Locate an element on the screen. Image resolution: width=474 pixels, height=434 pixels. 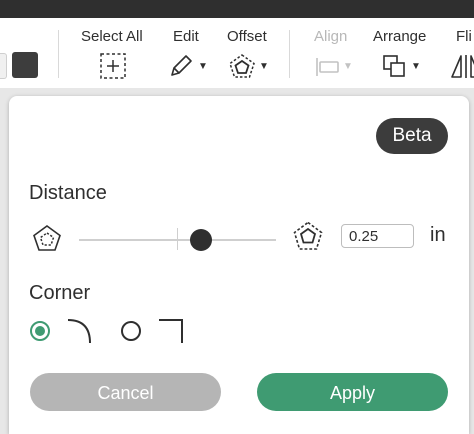
color-swatch-partial is located at coordinates (3, 66).